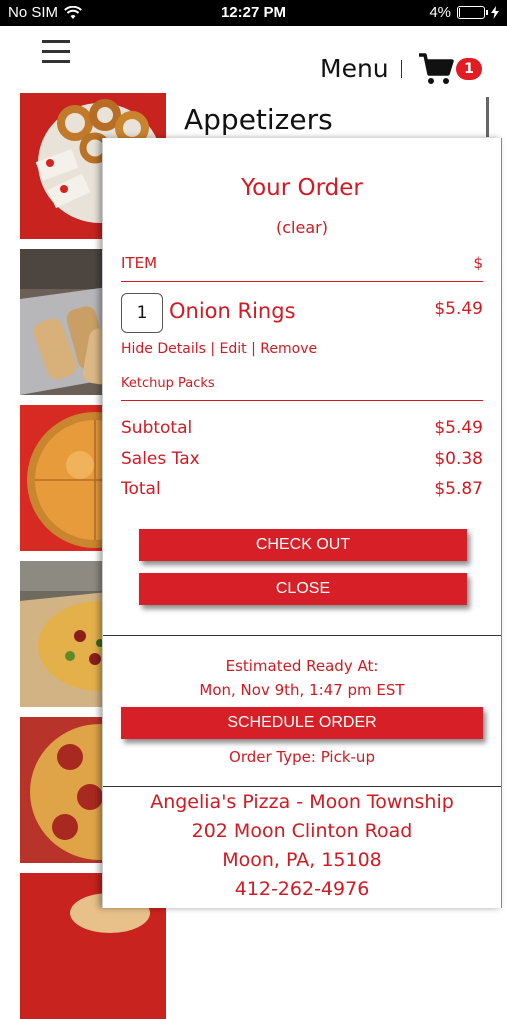 Image resolution: width=507 pixels, height=1019 pixels. I want to click on close-button: CLOSE, so click(303, 589).